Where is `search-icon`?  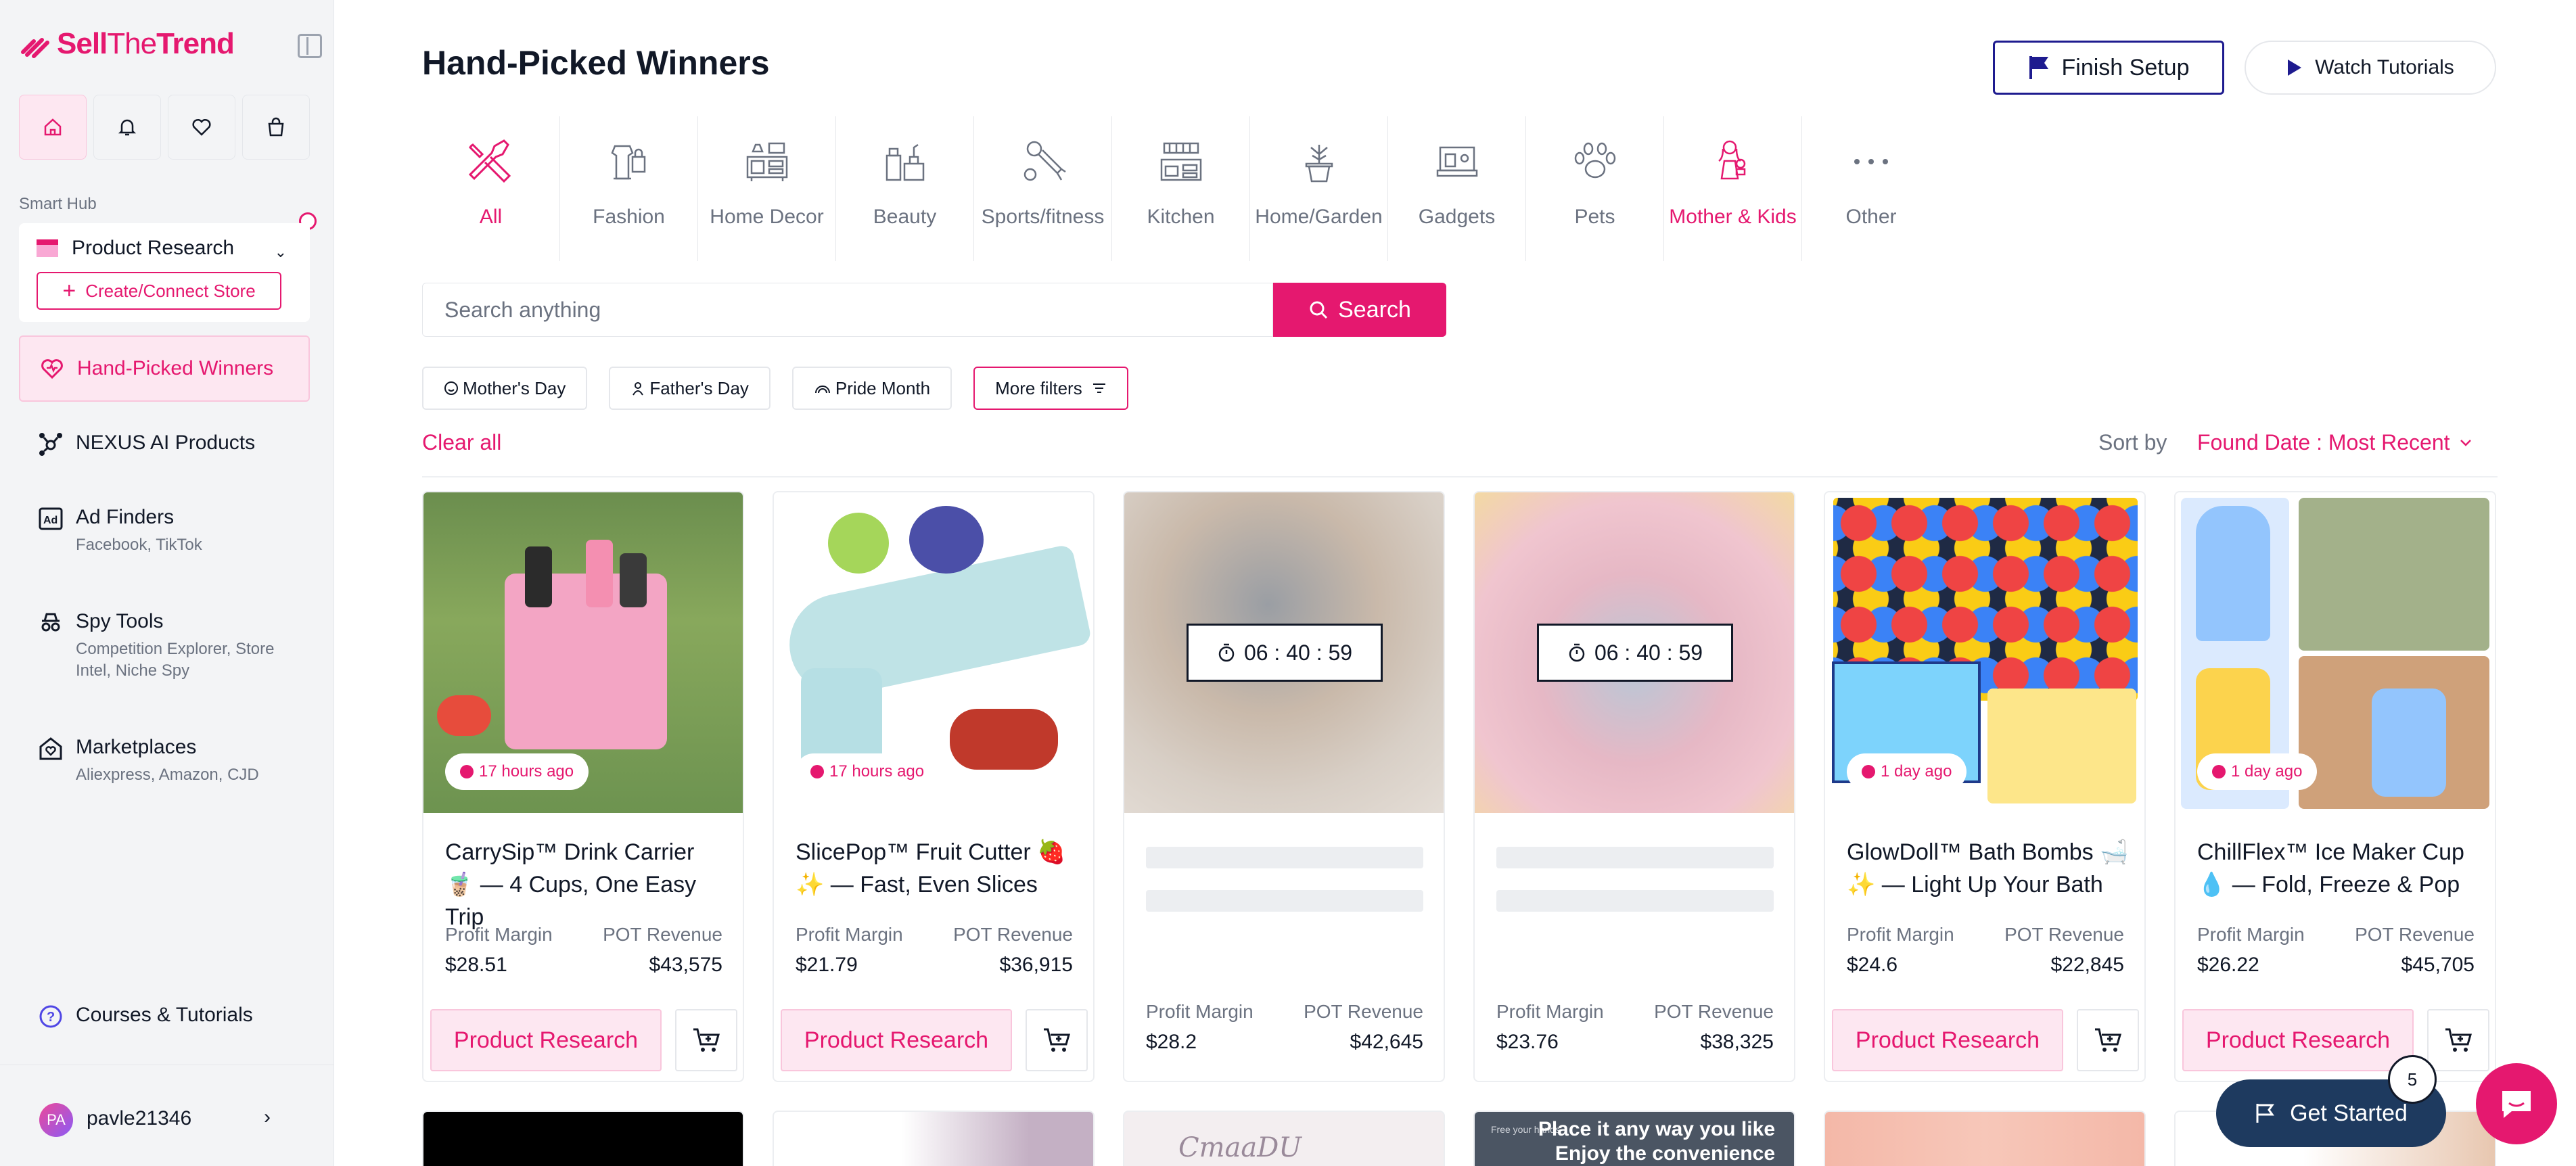
search-icon is located at coordinates (1319, 310).